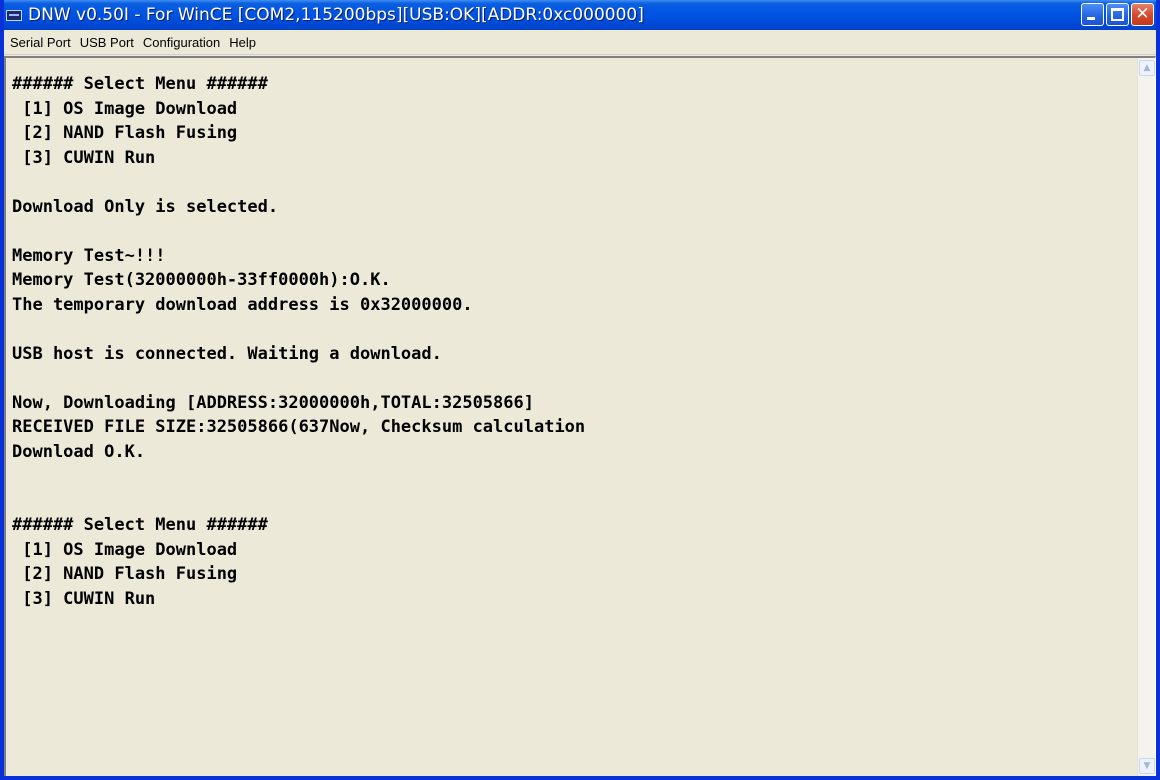  I want to click on dnw-app-icon, so click(14, 15).